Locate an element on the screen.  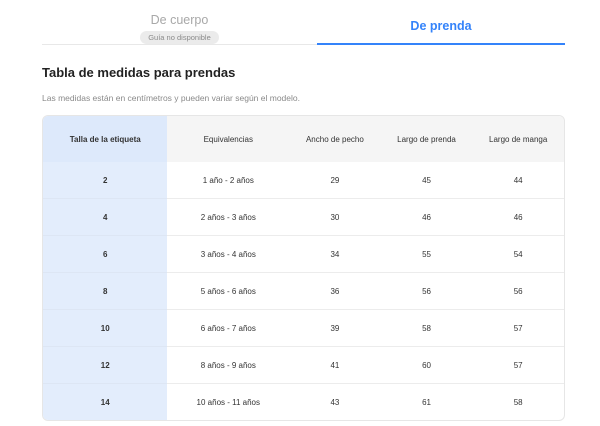
cell-garment-length: 56 is located at coordinates (426, 290).